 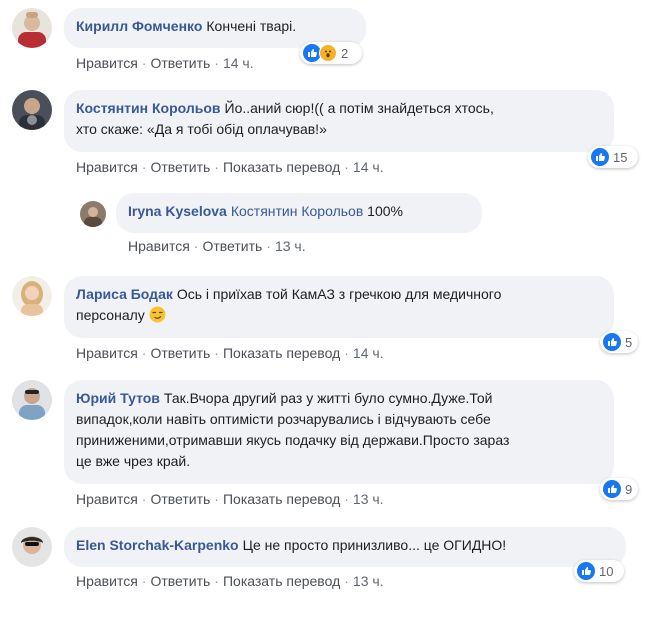 I want to click on comment-text: це вже чрез край., so click(x=133, y=461).